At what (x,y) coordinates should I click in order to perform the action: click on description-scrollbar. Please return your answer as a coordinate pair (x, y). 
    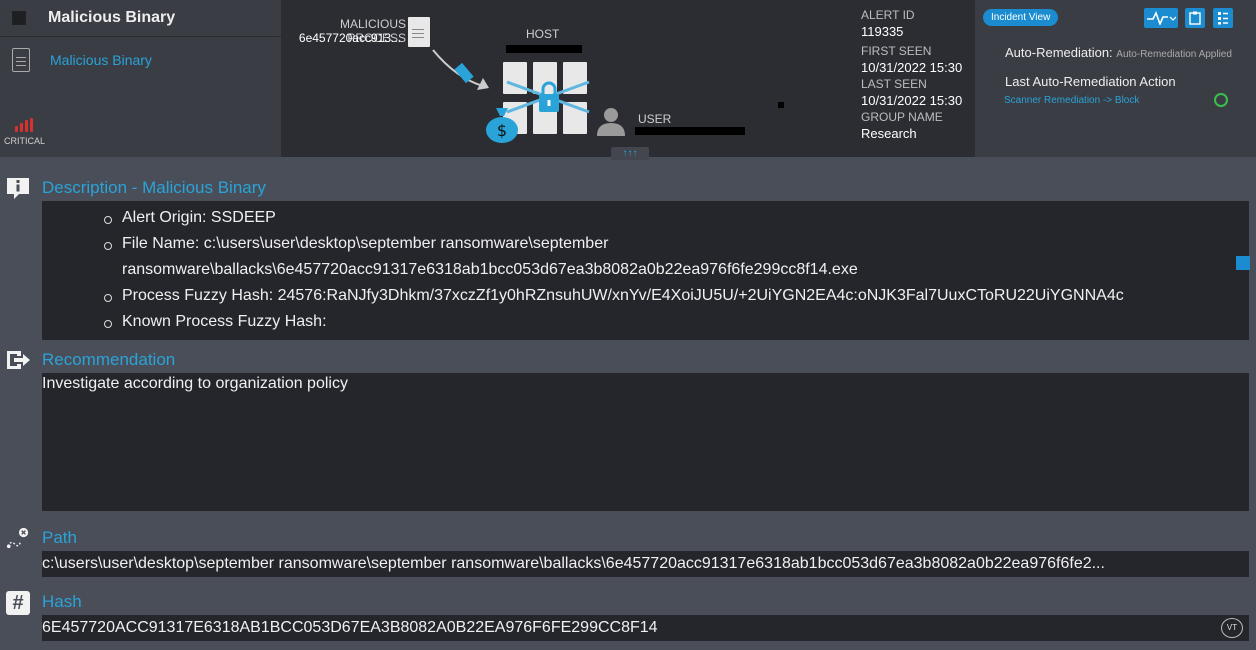
    Looking at the image, I should click on (1243, 263).